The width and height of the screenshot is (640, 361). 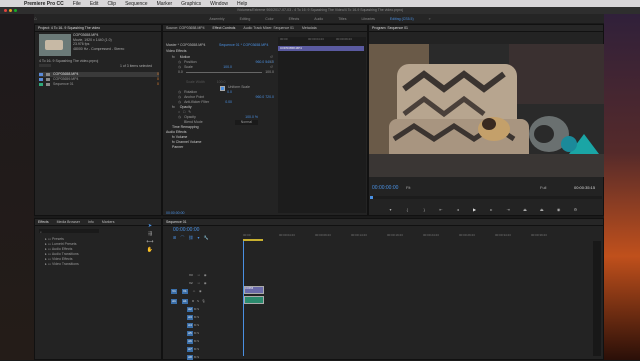 What do you see at coordinates (390, 28) in the screenshot?
I see `tab-program: Program: Sequence 01` at bounding box center [390, 28].